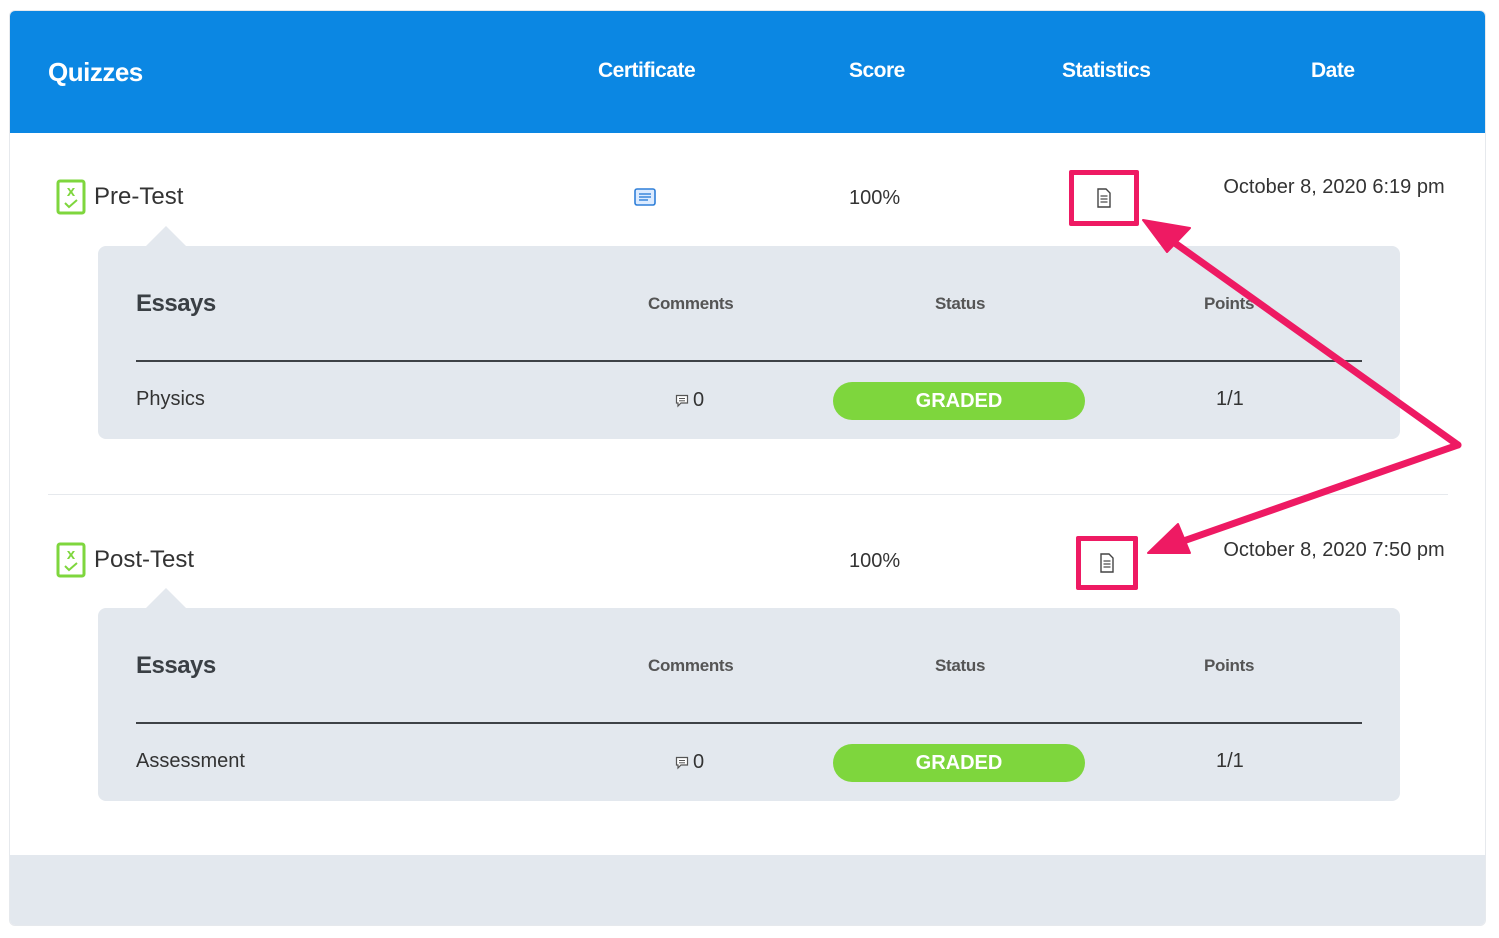 This screenshot has width=1499, height=938. Describe the element at coordinates (1334, 187) in the screenshot. I see `quiz-date: October 8, 2020 6:19 pm` at that location.